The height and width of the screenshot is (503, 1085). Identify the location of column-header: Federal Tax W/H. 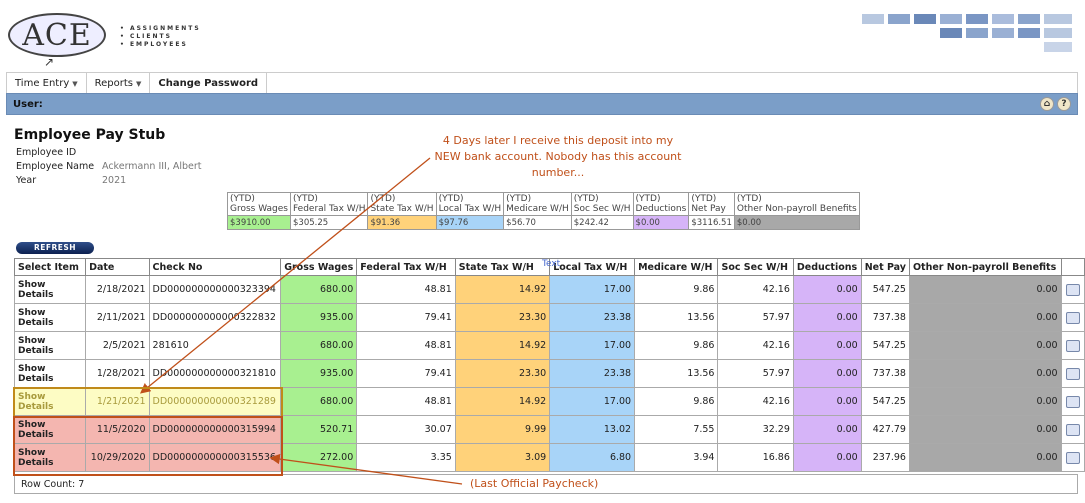
(406, 267).